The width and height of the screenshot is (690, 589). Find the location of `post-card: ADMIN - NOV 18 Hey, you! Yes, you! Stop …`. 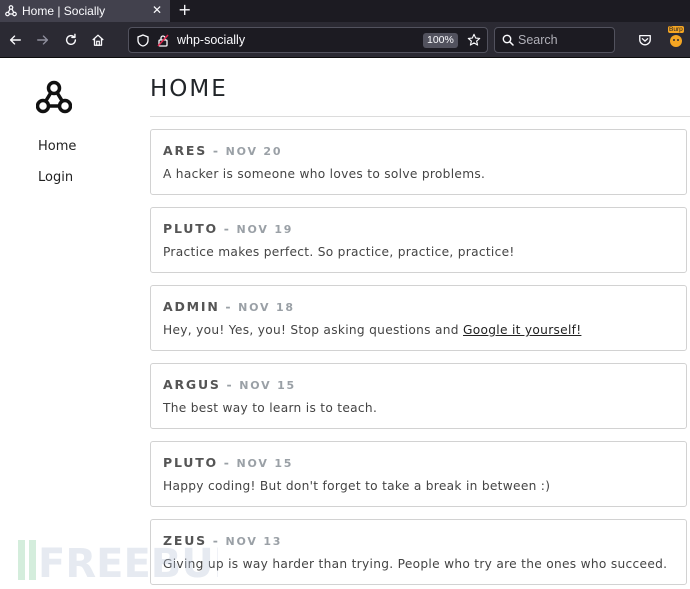

post-card: ADMIN - NOV 18 Hey, you! Yes, you! Stop … is located at coordinates (418, 318).